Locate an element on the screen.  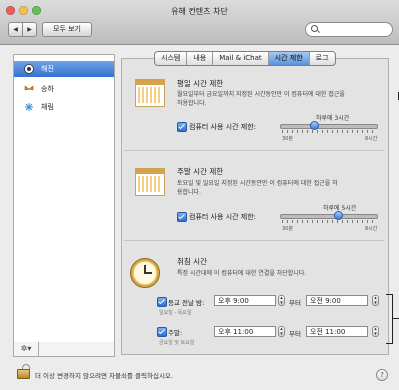
school-nights-to-field: 오전 9:00 is located at coordinates (337, 300).